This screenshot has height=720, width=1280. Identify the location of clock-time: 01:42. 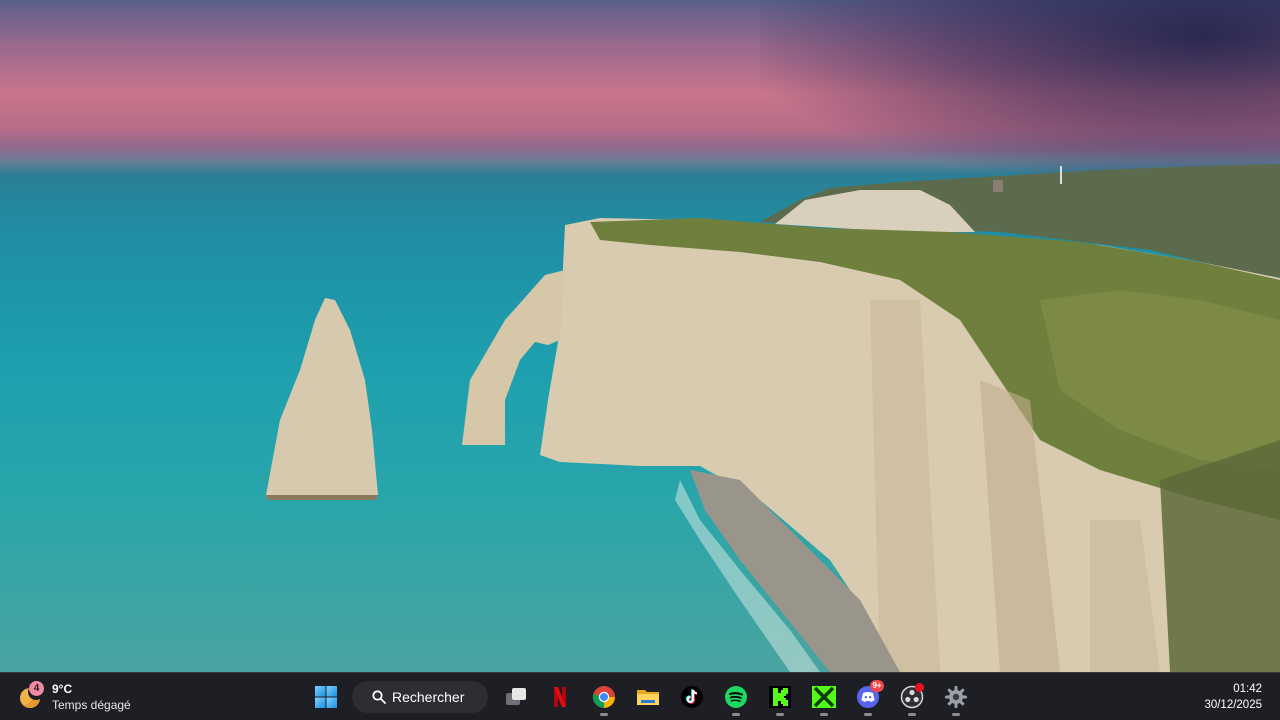
(1247, 689).